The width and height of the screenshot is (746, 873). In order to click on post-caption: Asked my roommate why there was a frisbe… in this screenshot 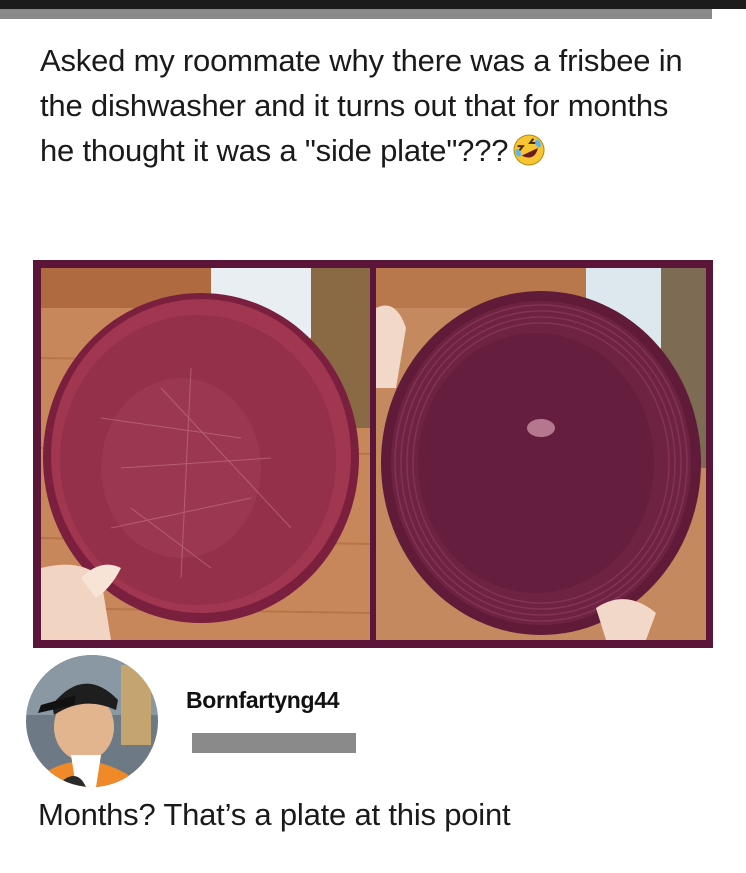, I will do `click(365, 105)`.